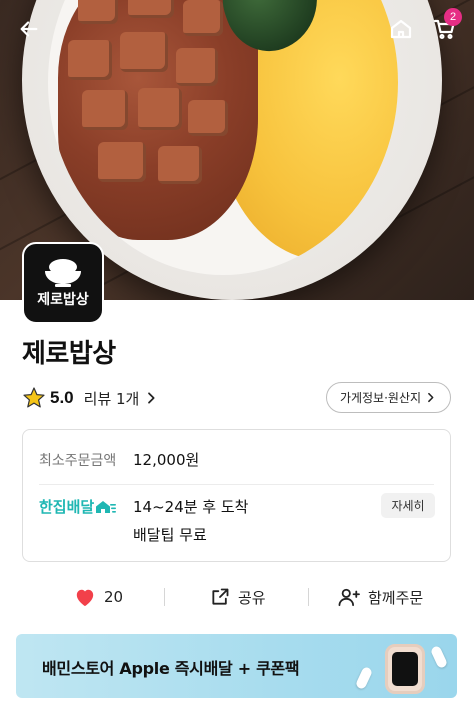  I want to click on delivery-detail-button: 자세히, so click(408, 505).